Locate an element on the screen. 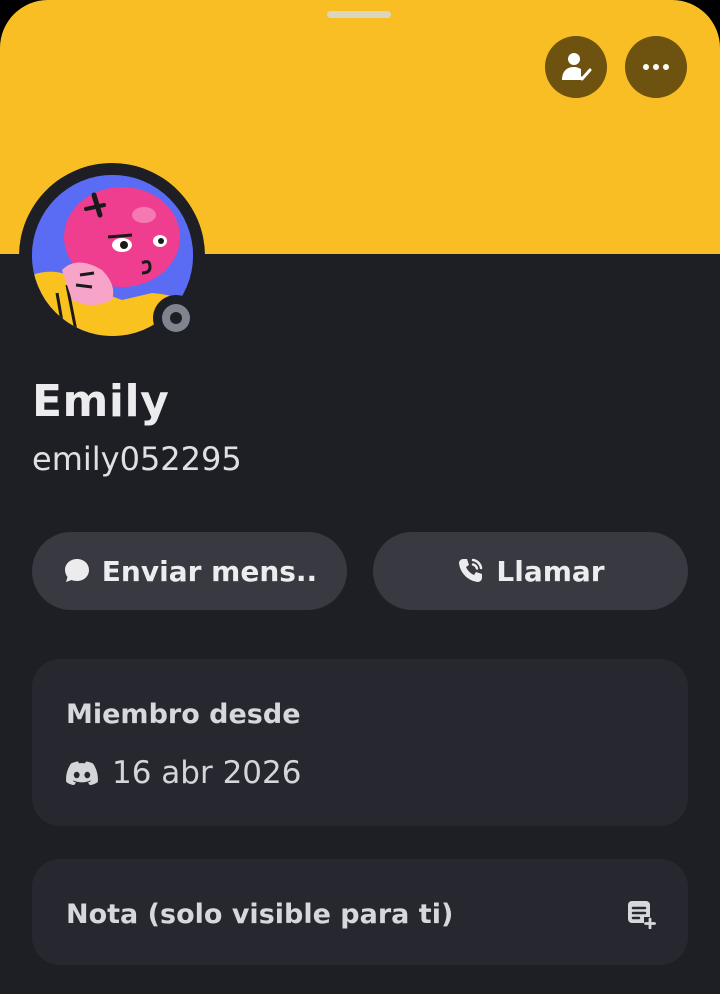  discord-logo-icon is located at coordinates (82, 773).